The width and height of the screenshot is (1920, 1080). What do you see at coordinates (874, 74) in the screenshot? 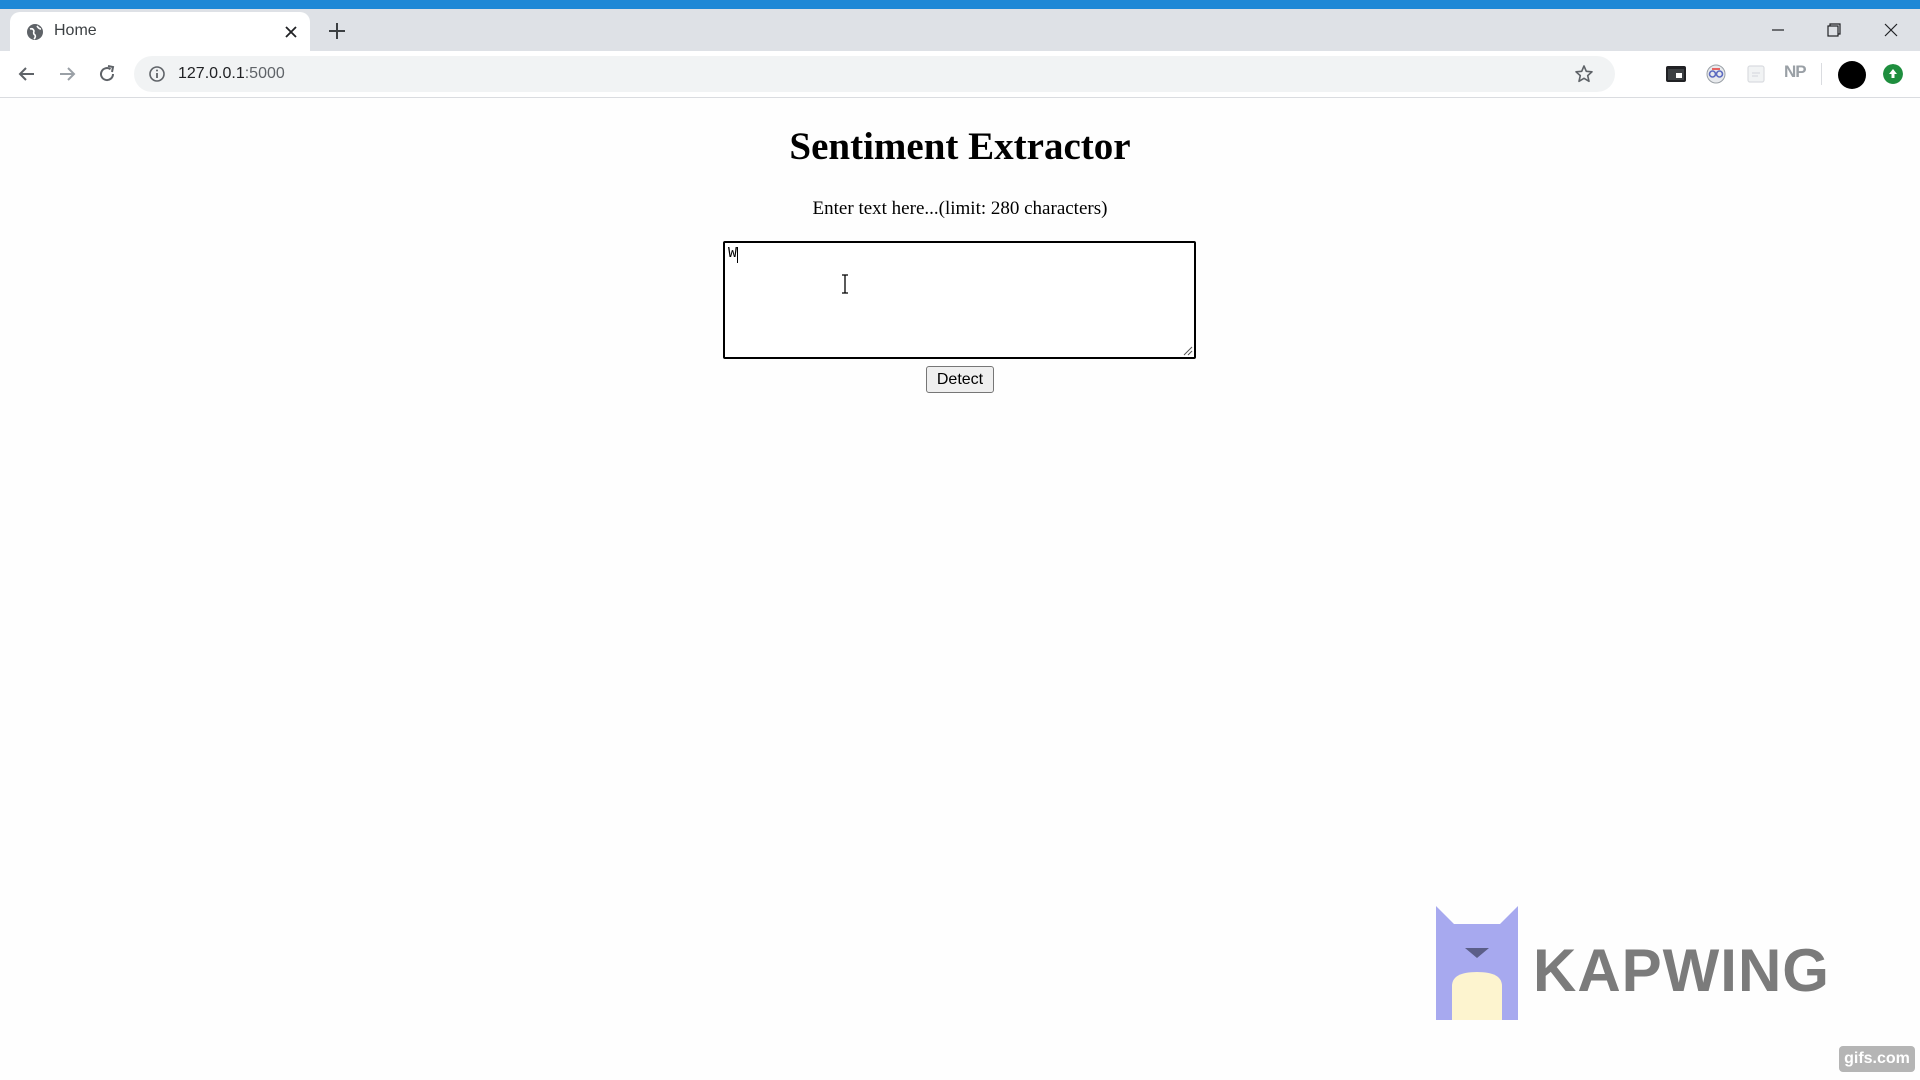
I see `address-bar: 127.0.0.1:5000` at bounding box center [874, 74].